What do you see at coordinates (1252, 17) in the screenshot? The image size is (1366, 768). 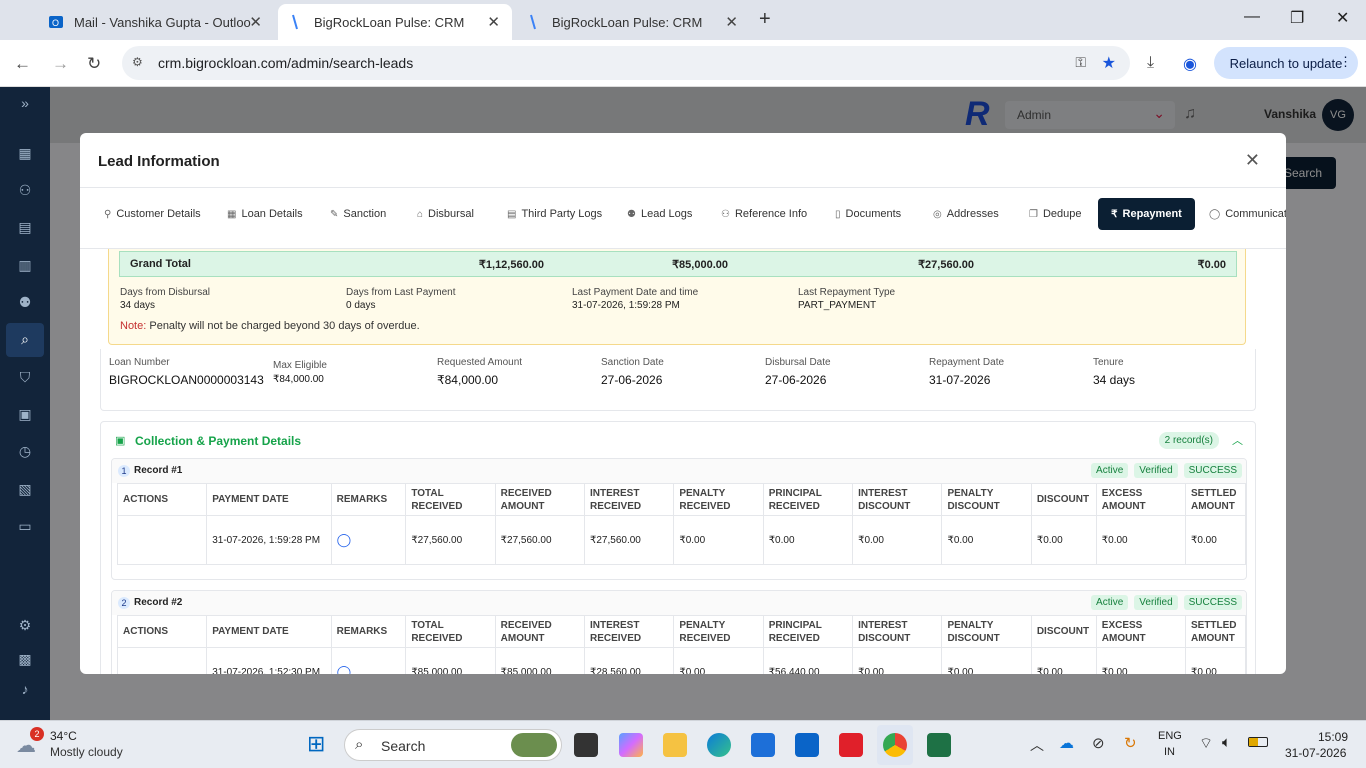 I see `minimize-icon: —` at bounding box center [1252, 17].